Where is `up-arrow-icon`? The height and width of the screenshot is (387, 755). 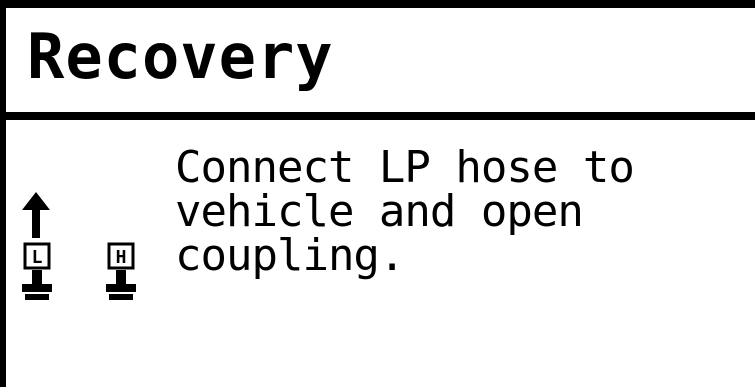
up-arrow-icon is located at coordinates (36, 215).